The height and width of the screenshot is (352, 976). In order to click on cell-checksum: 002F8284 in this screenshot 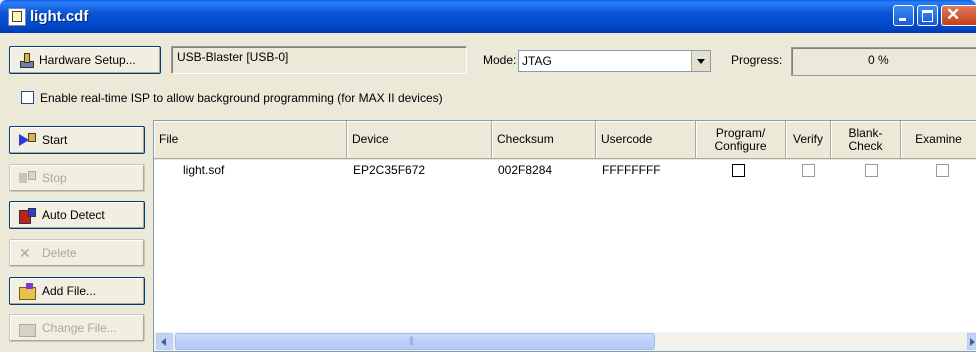, I will do `click(525, 170)`.